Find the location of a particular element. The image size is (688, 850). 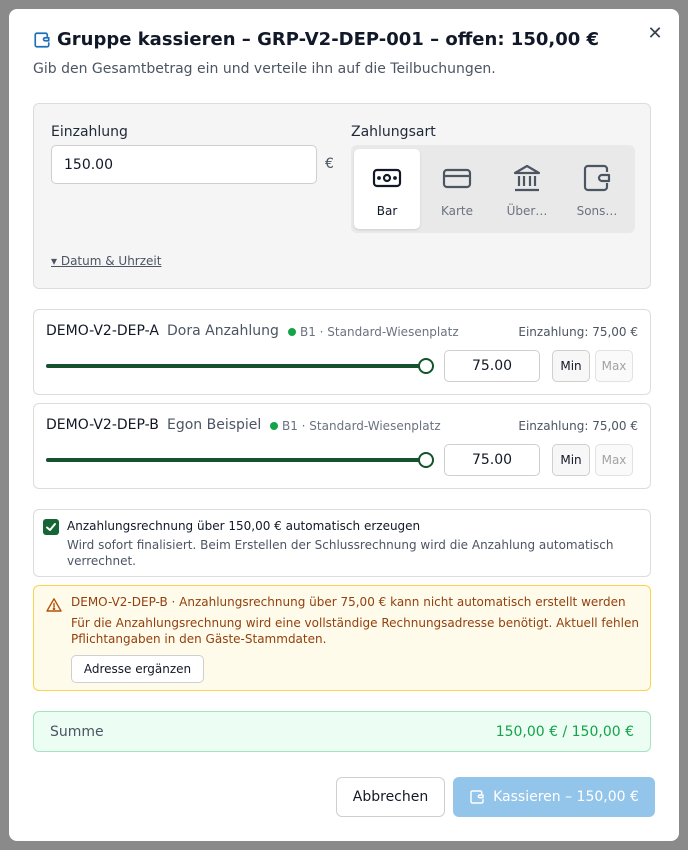

booking-code: DEMO-V2-DEP-A is located at coordinates (102, 331).